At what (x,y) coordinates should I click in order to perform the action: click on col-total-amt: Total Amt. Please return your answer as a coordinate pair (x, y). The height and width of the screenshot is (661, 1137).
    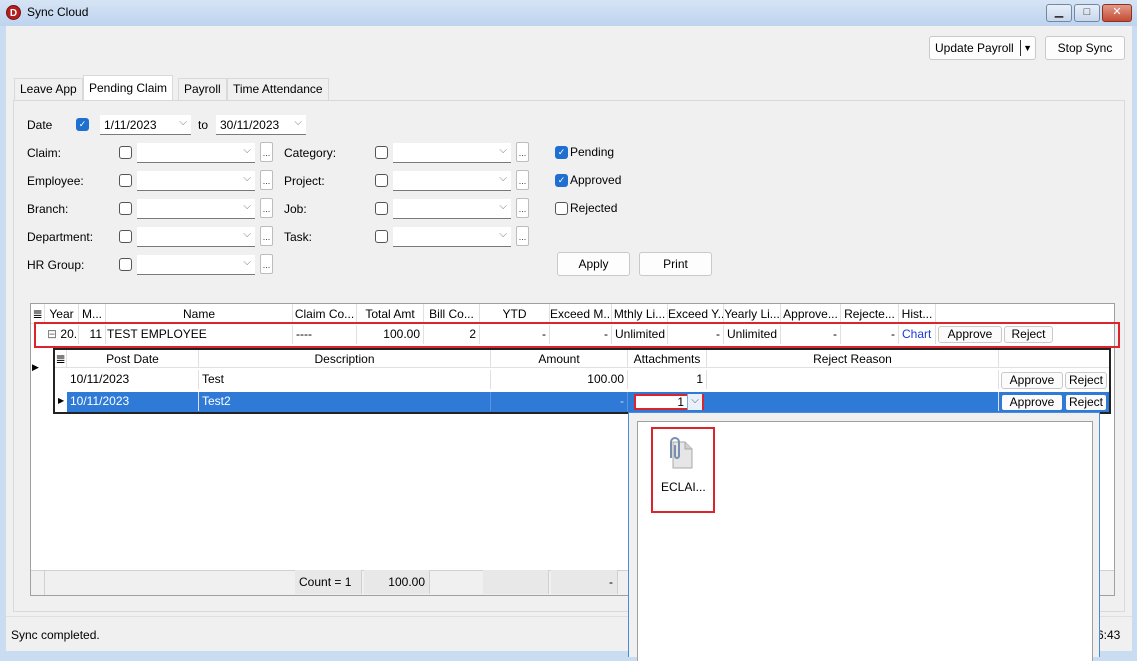
    Looking at the image, I should click on (390, 314).